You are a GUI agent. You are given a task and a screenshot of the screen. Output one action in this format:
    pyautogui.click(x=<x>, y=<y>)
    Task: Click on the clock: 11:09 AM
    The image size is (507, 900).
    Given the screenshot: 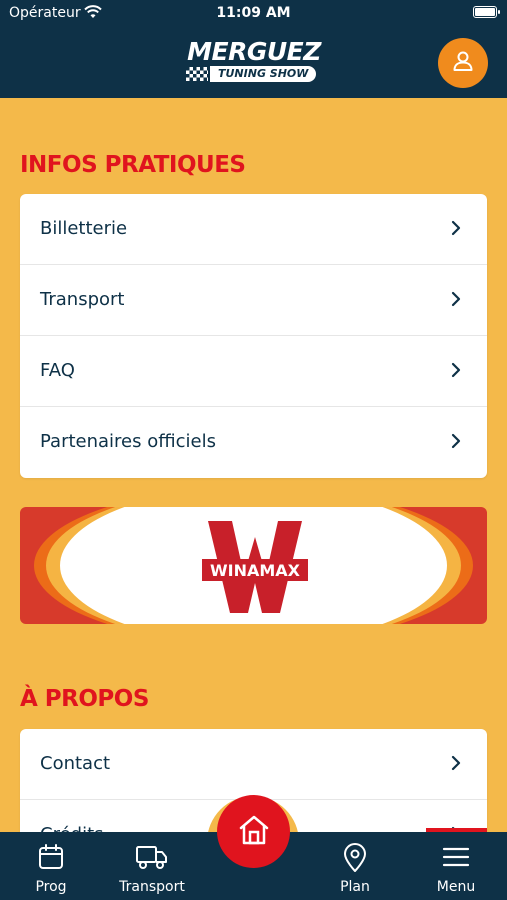 What is the action you would take?
    pyautogui.click(x=253, y=13)
    